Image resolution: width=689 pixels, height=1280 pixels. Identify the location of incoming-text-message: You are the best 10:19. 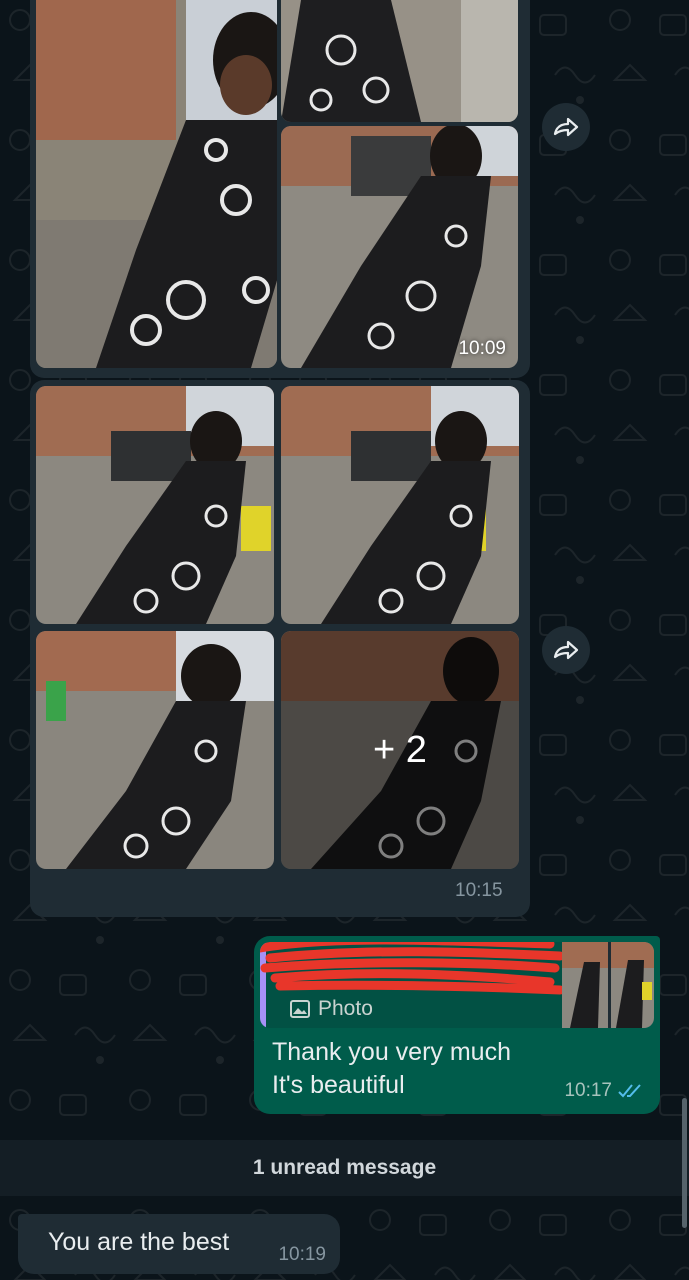
(179, 1244).